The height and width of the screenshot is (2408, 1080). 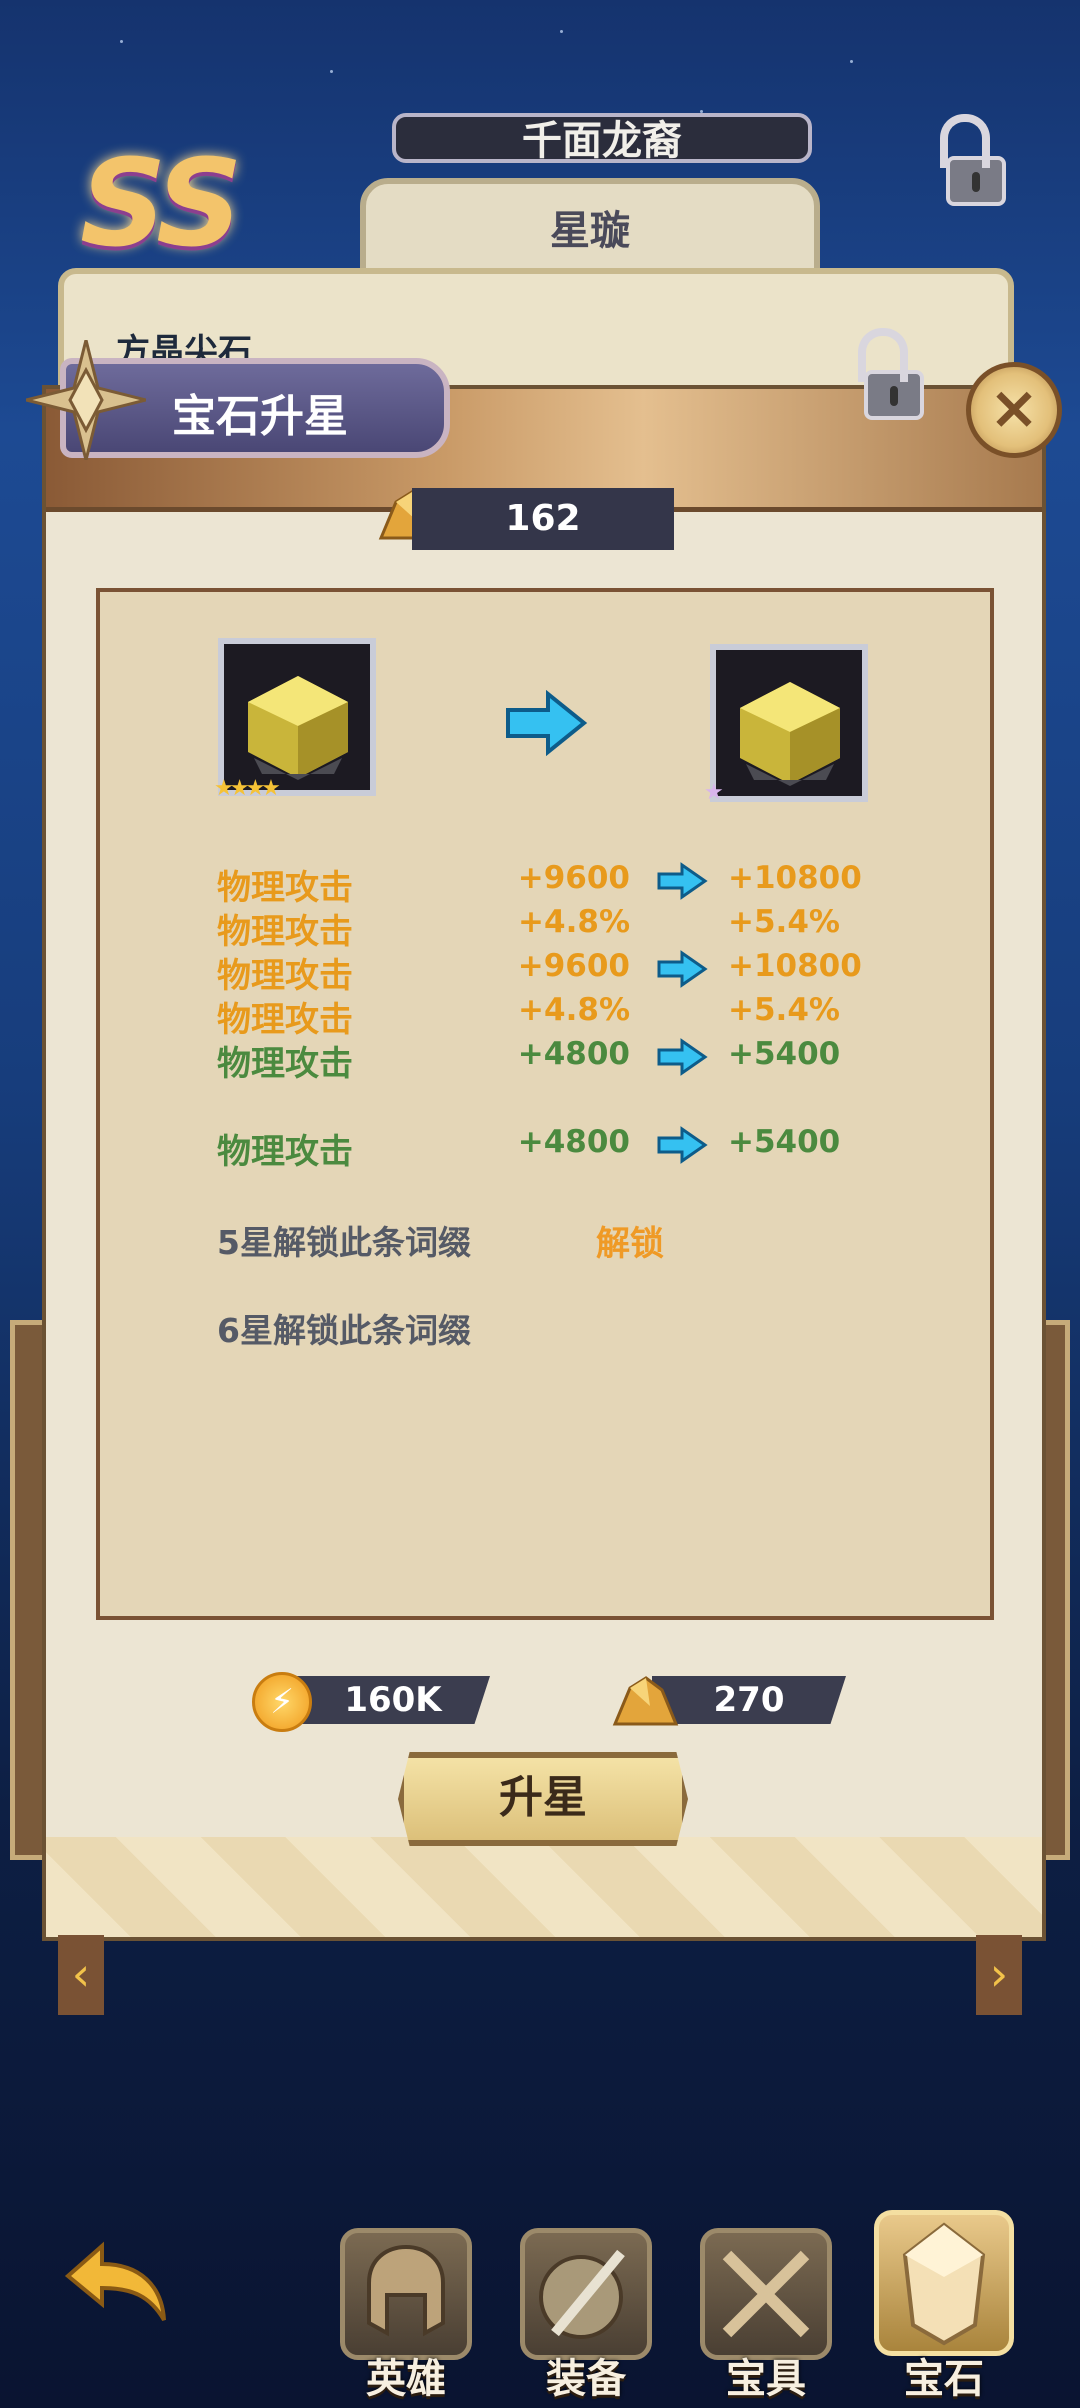 What do you see at coordinates (81, 1975) in the screenshot?
I see `prev-arrow-button: ‹` at bounding box center [81, 1975].